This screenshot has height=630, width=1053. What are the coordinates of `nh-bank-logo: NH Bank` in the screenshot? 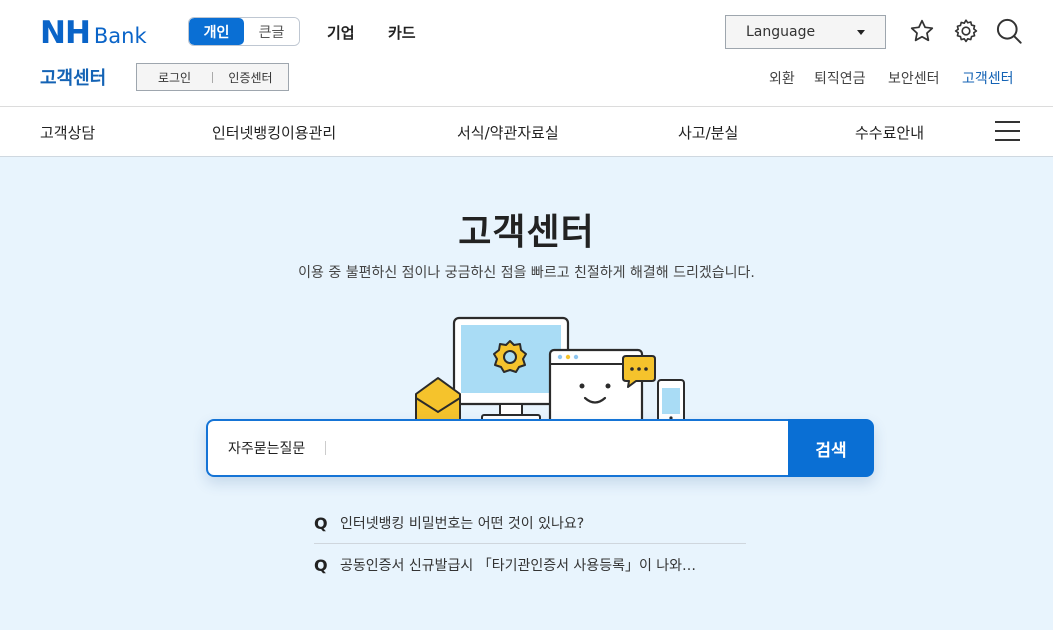 It's located at (93, 33).